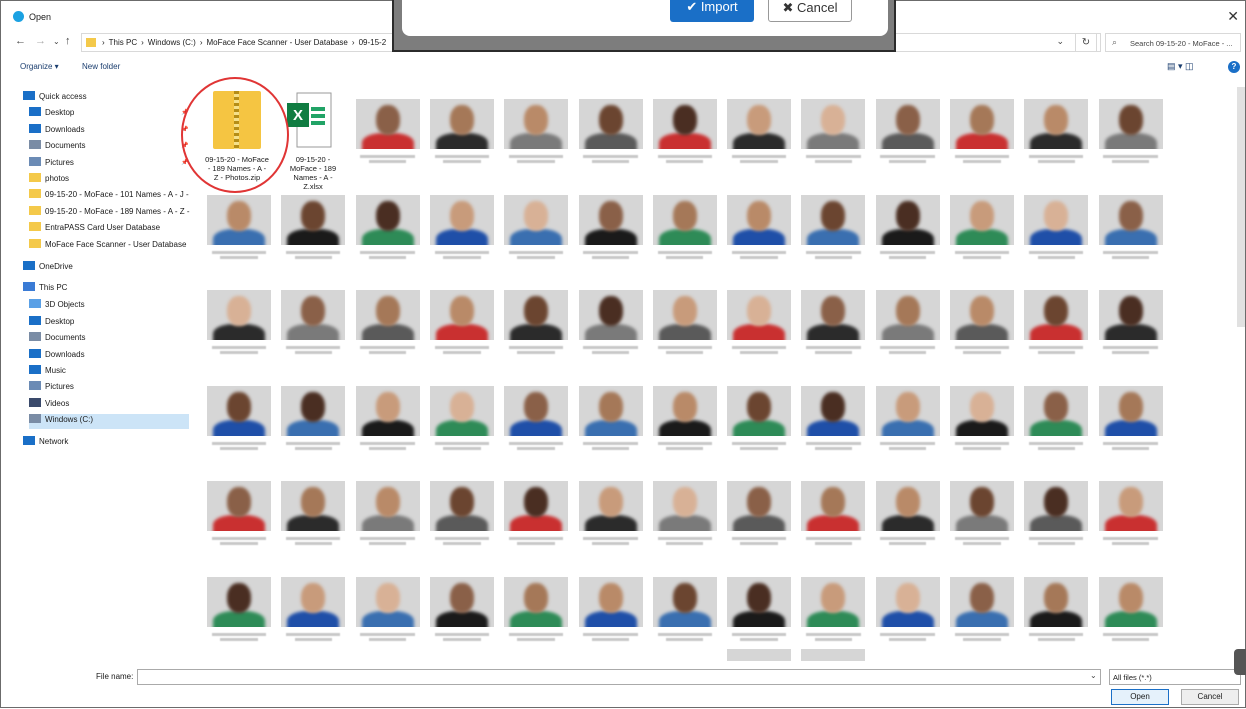 The height and width of the screenshot is (709, 1246). Describe the element at coordinates (109, 306) in the screenshot. I see `nav-item: 3D Objects` at that location.